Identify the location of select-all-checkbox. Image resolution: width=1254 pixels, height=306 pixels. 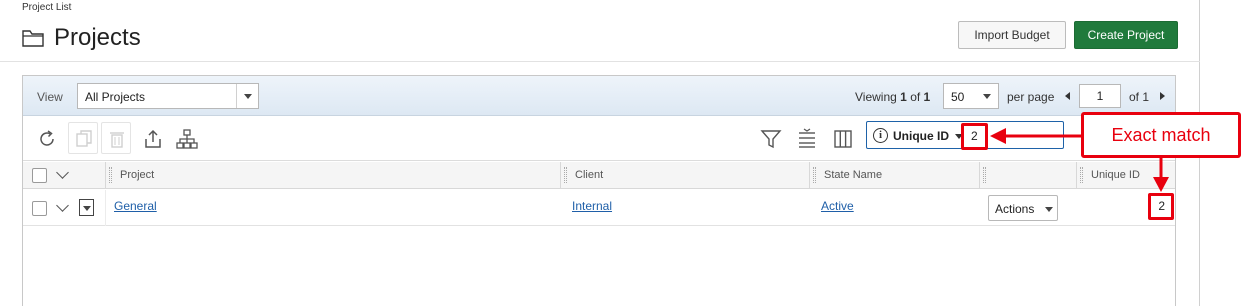
(39, 175).